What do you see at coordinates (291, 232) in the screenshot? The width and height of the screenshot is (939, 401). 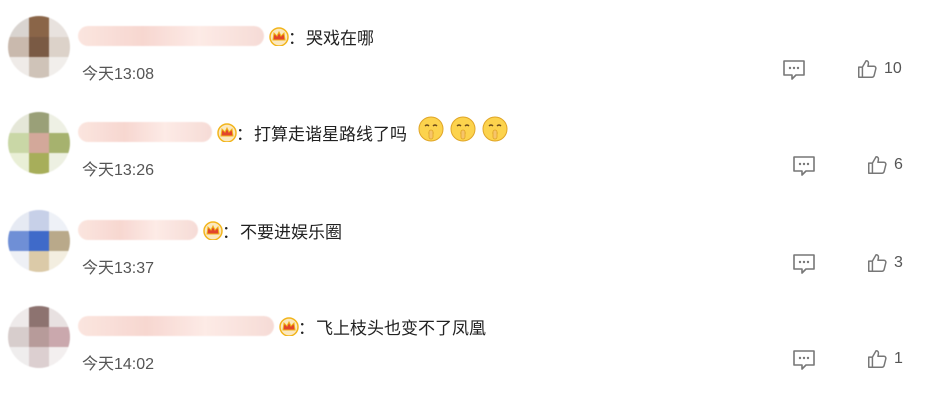 I see `comment-text: 不要进娱乐圈` at bounding box center [291, 232].